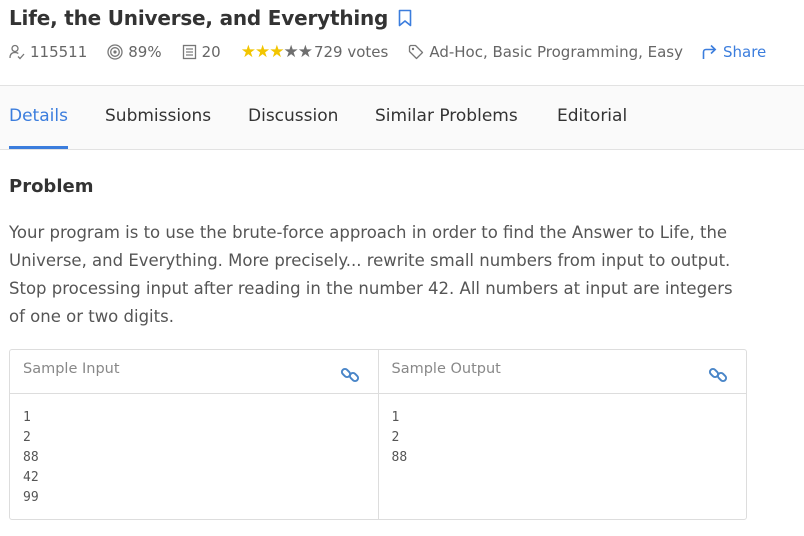 Image resolution: width=804 pixels, height=536 pixels. I want to click on rating: ★ ★ ★ ★ ★ 729 votes, so click(315, 52).